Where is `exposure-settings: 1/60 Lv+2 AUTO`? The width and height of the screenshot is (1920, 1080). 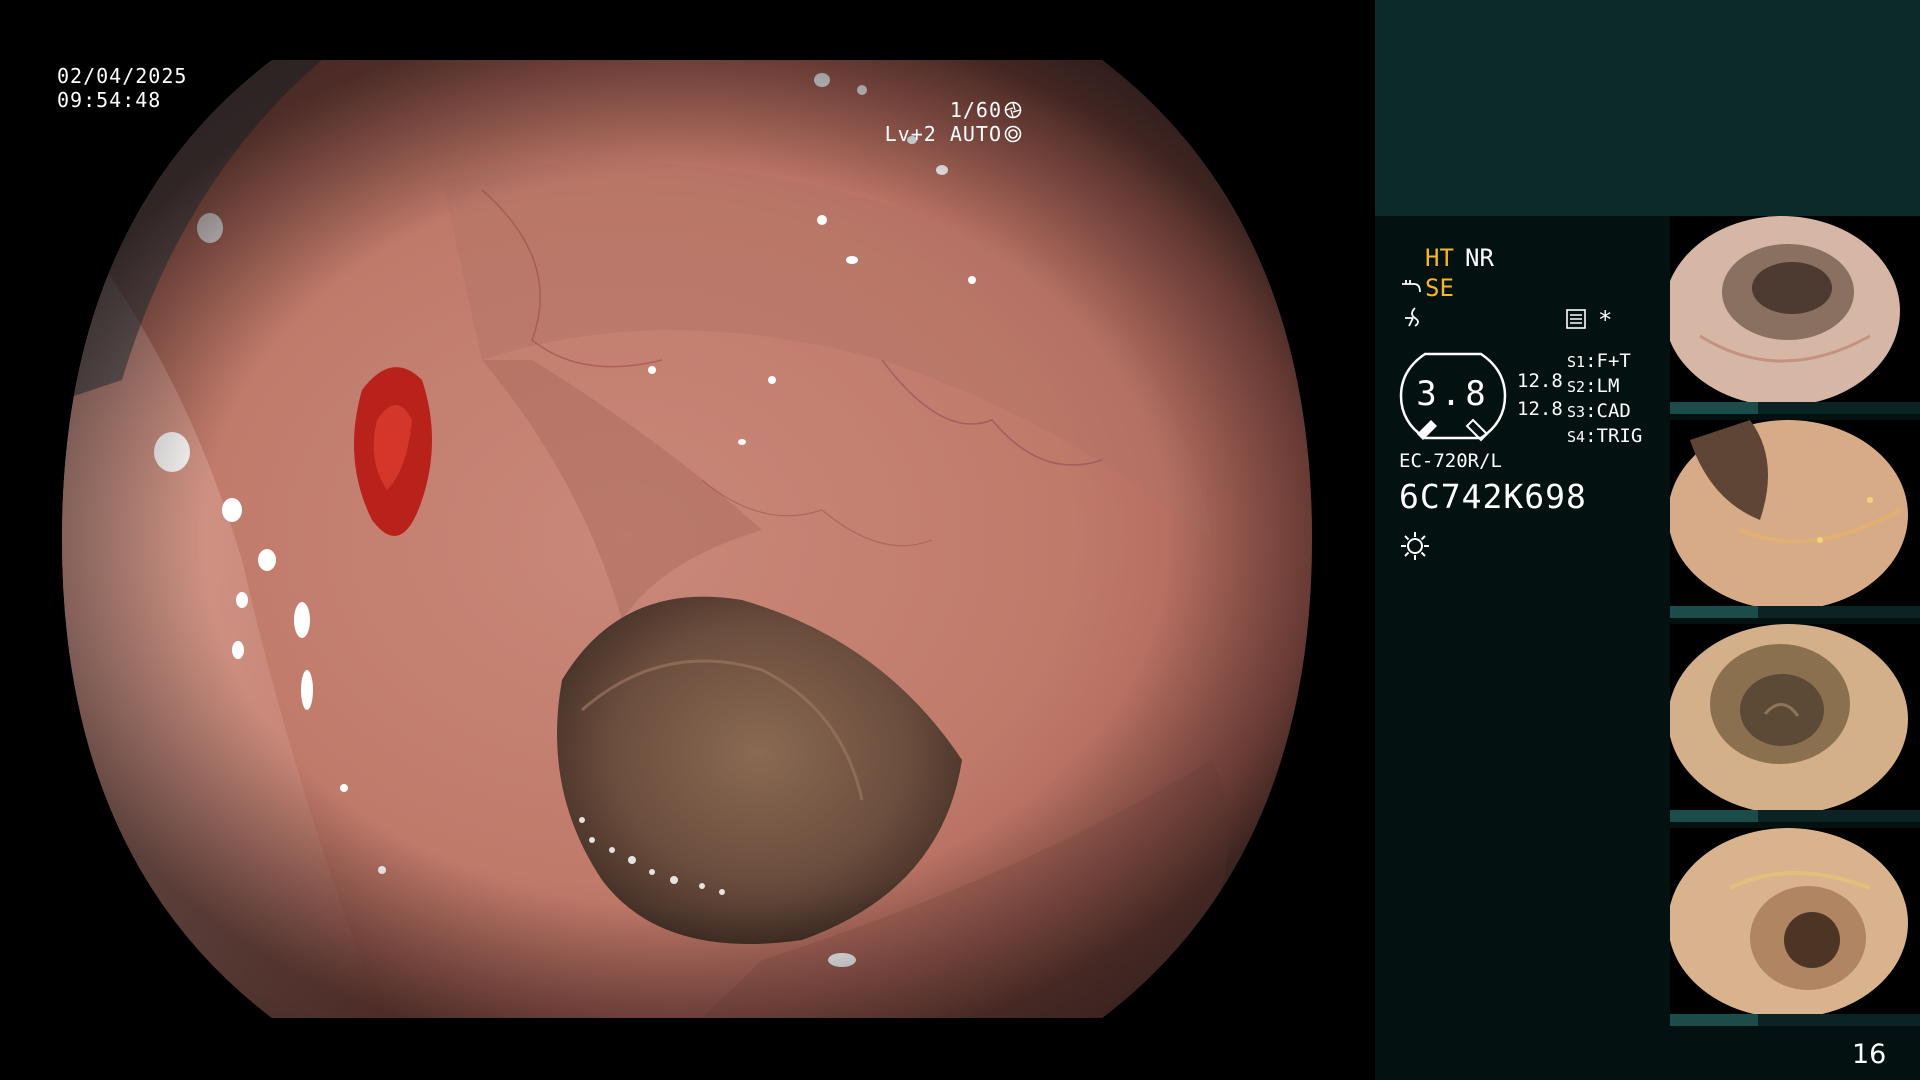
exposure-settings: 1/60 Lv+2 AUTO is located at coordinates (953, 122).